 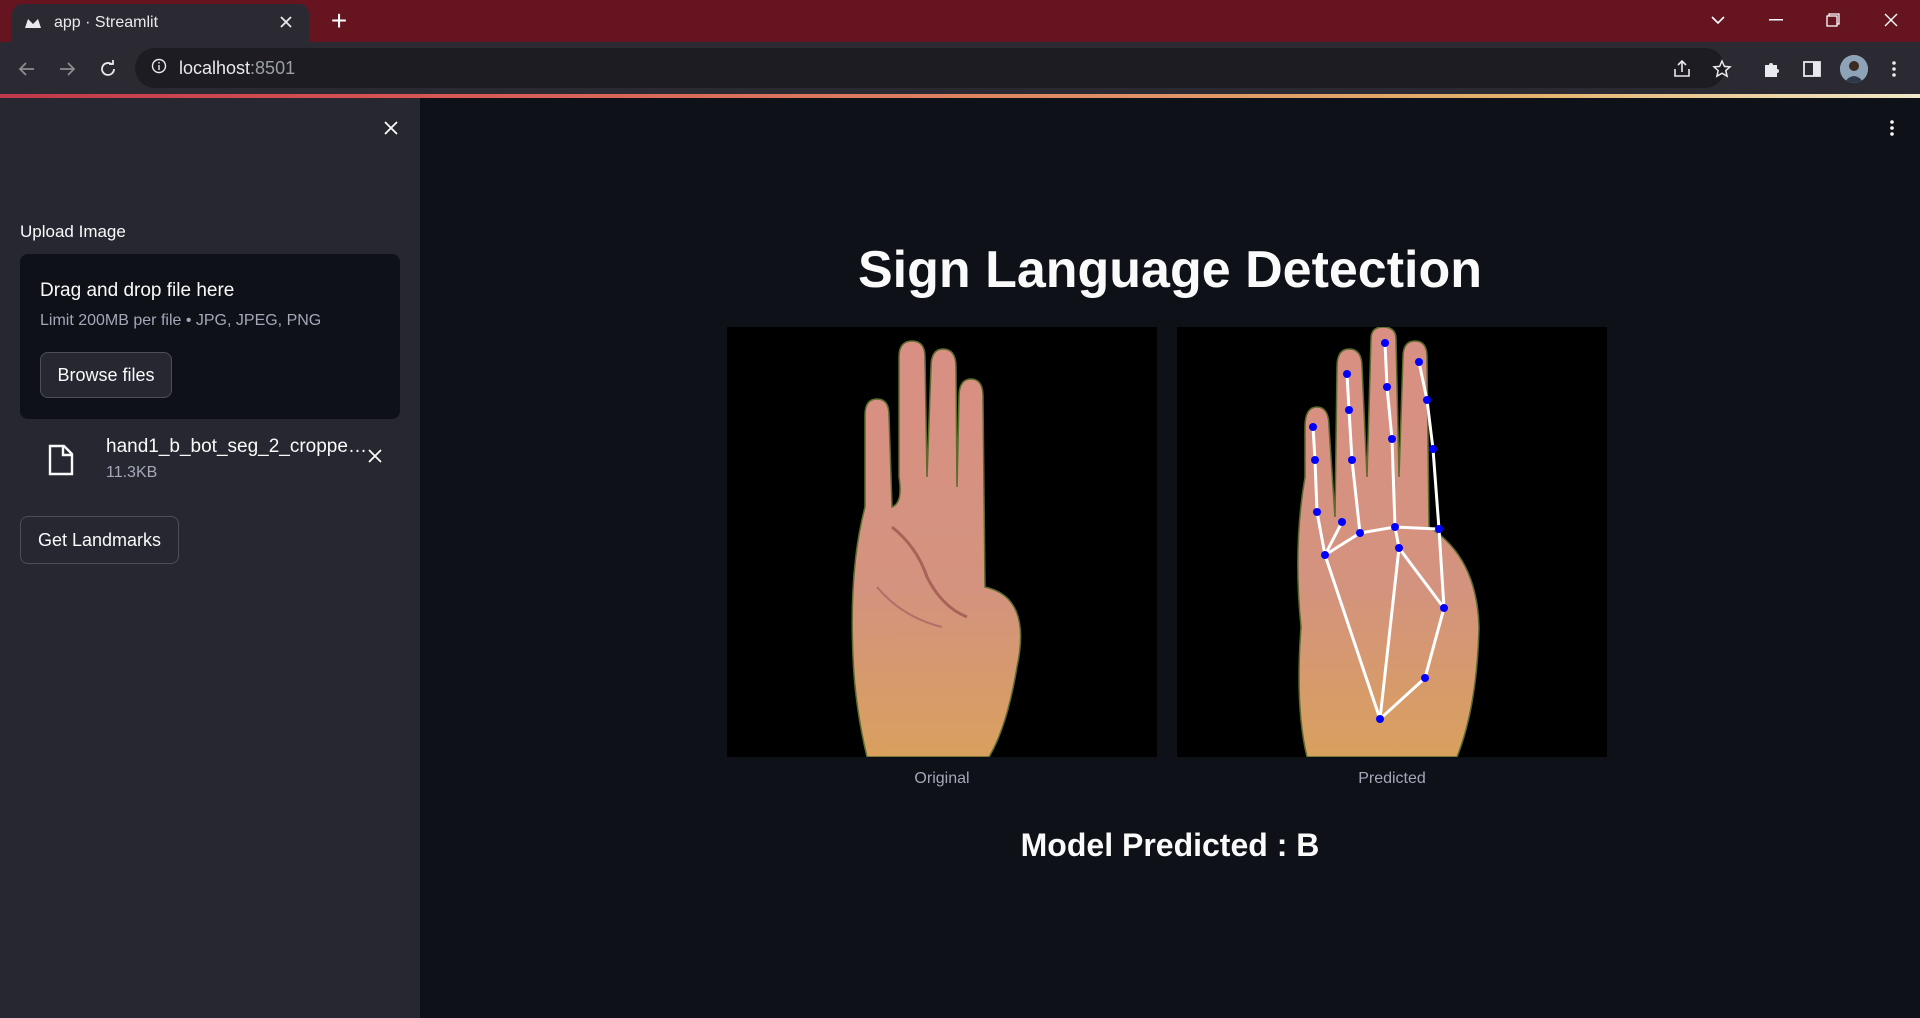 I want to click on dropzone-limit: Limit 200MB per file • JPG, JPEG, PNG, so click(x=181, y=320).